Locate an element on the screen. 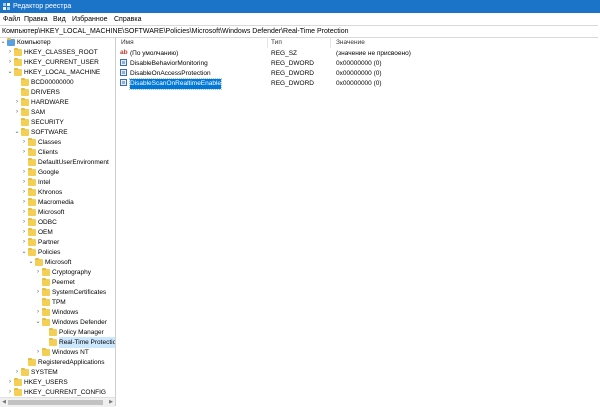 The image size is (600, 407). column-header-value: Значение is located at coordinates (350, 42).